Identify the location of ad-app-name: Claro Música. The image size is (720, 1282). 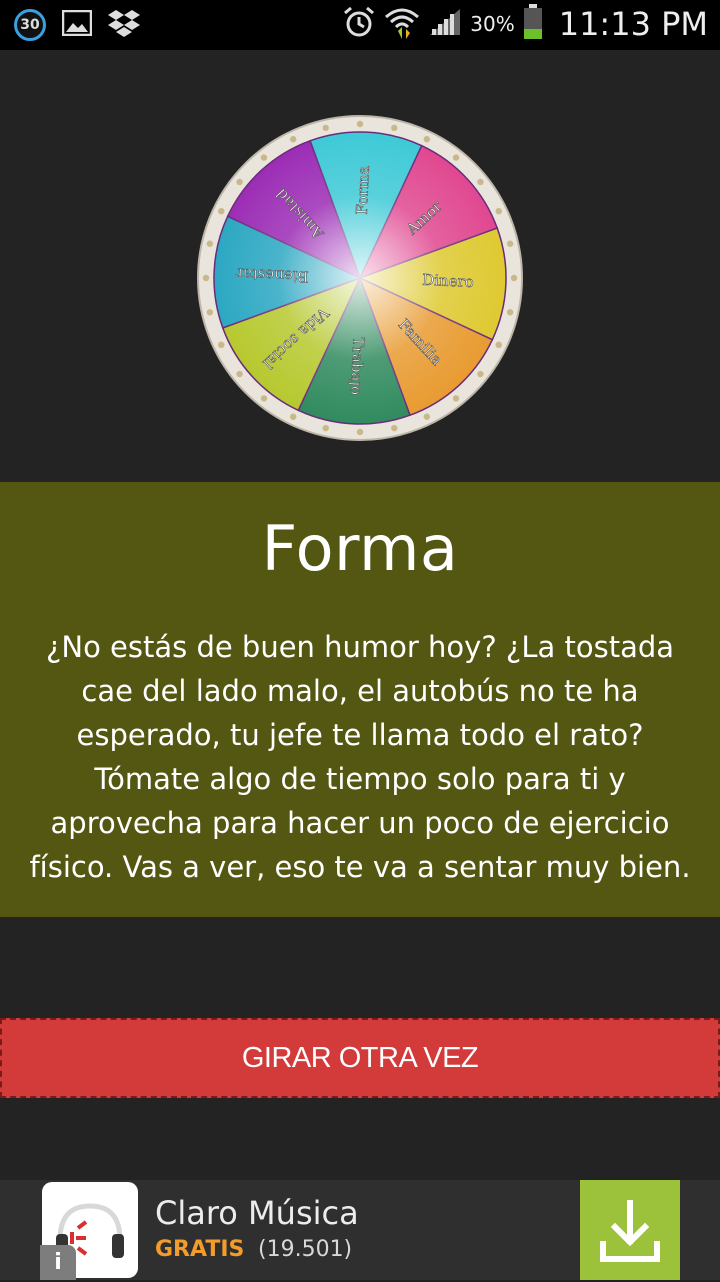
(257, 1213).